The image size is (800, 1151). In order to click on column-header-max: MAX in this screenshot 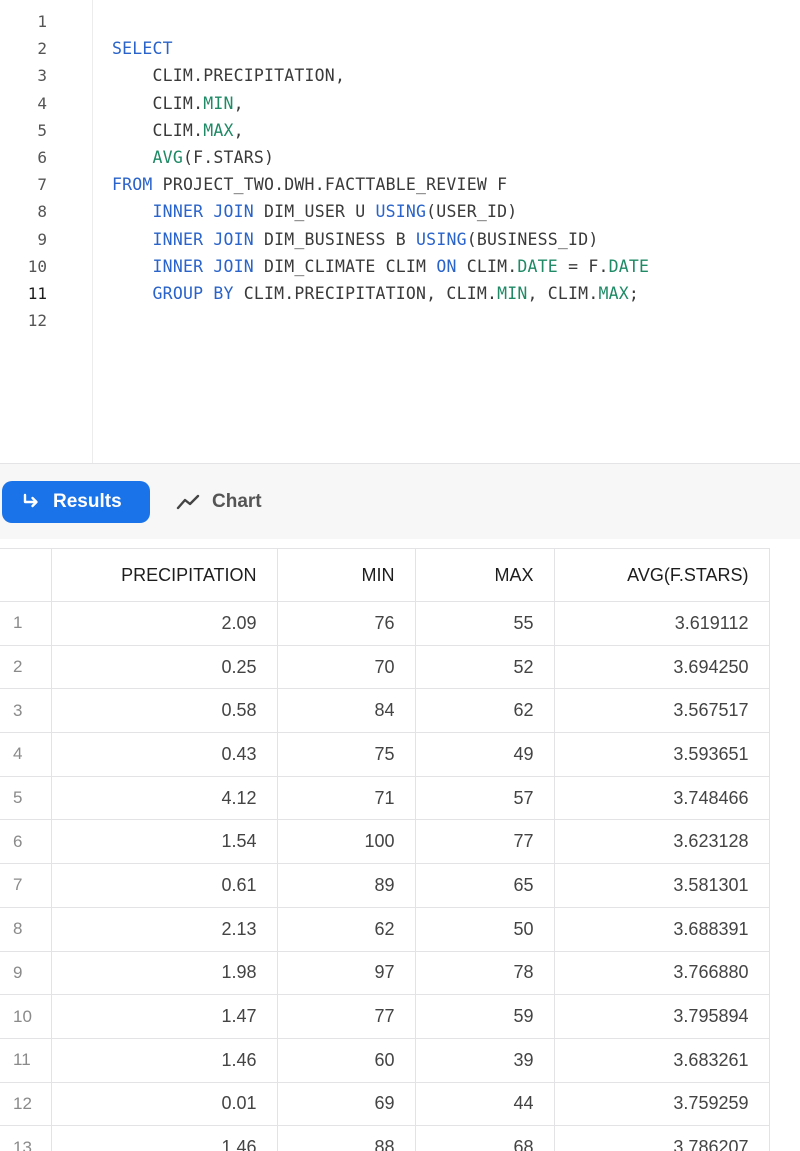, I will do `click(484, 575)`.